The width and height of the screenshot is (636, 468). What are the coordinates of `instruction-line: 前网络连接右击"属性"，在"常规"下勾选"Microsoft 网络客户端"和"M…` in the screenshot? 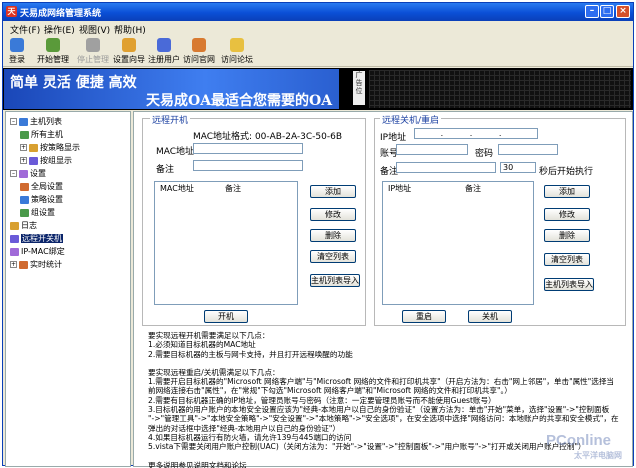 It's located at (330, 391).